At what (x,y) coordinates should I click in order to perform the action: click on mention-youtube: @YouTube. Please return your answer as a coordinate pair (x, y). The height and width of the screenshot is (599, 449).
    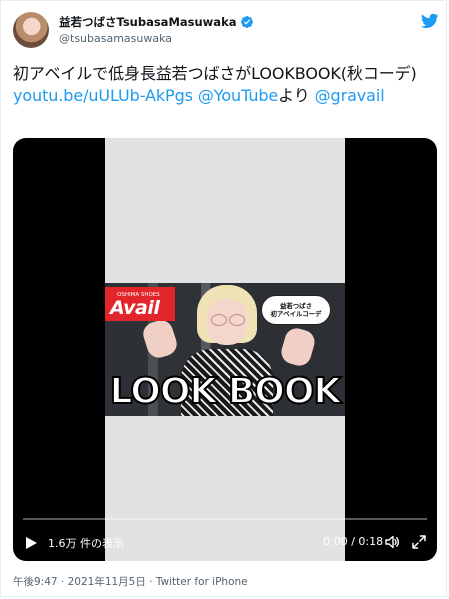
    Looking at the image, I should click on (238, 95).